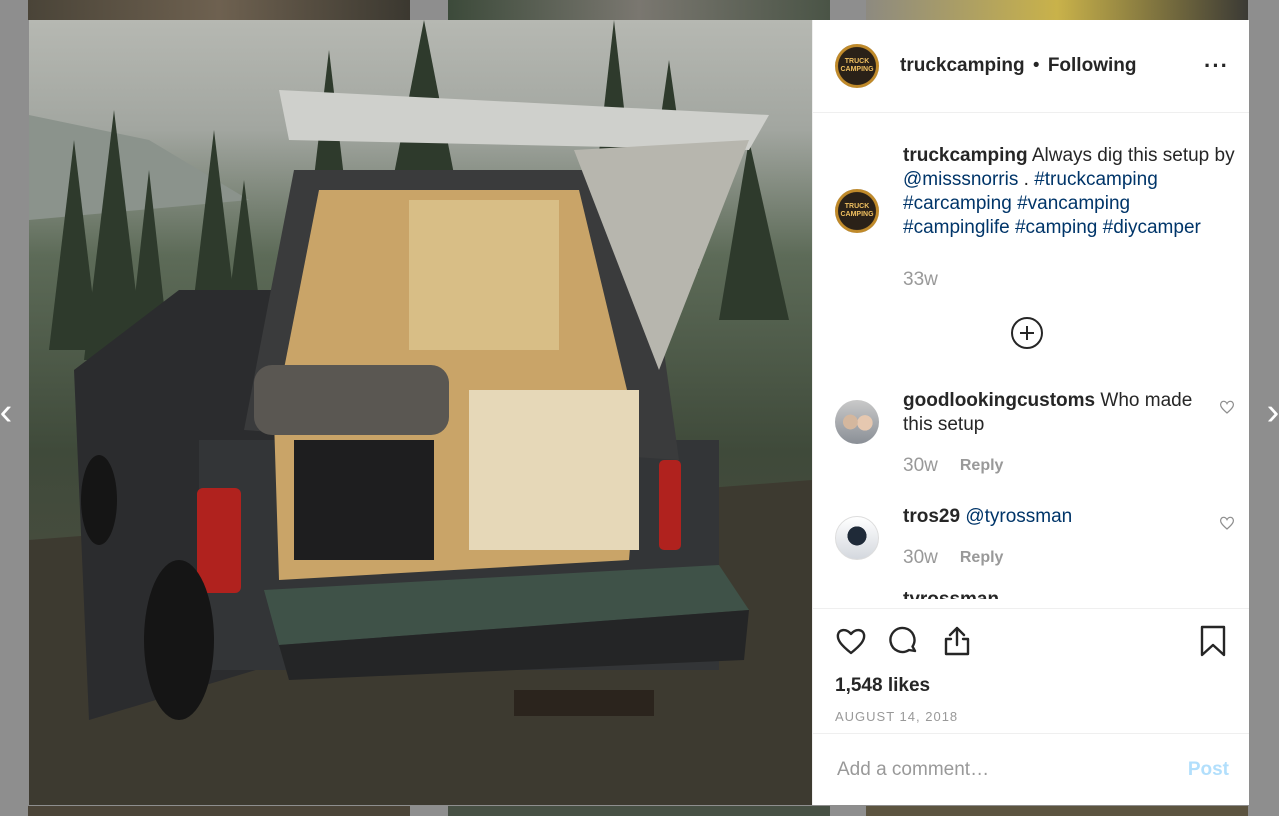  What do you see at coordinates (1032, 716) in the screenshot?
I see `post-date: AUGUST 14, 2018` at bounding box center [1032, 716].